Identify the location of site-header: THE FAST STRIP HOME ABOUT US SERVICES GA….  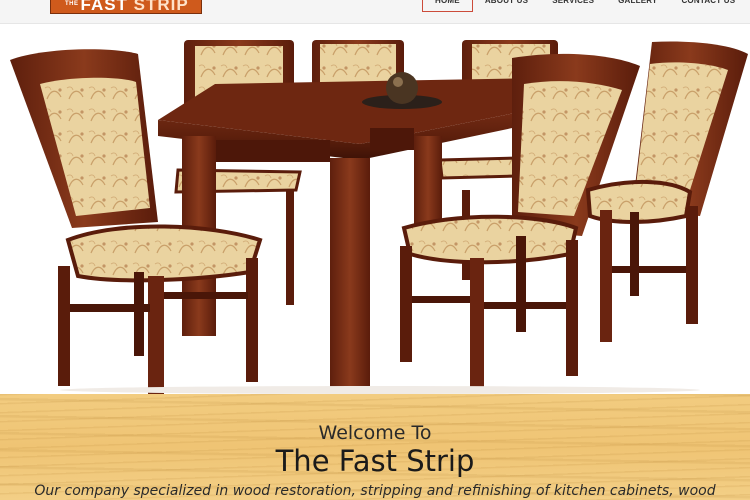
(375, 12).